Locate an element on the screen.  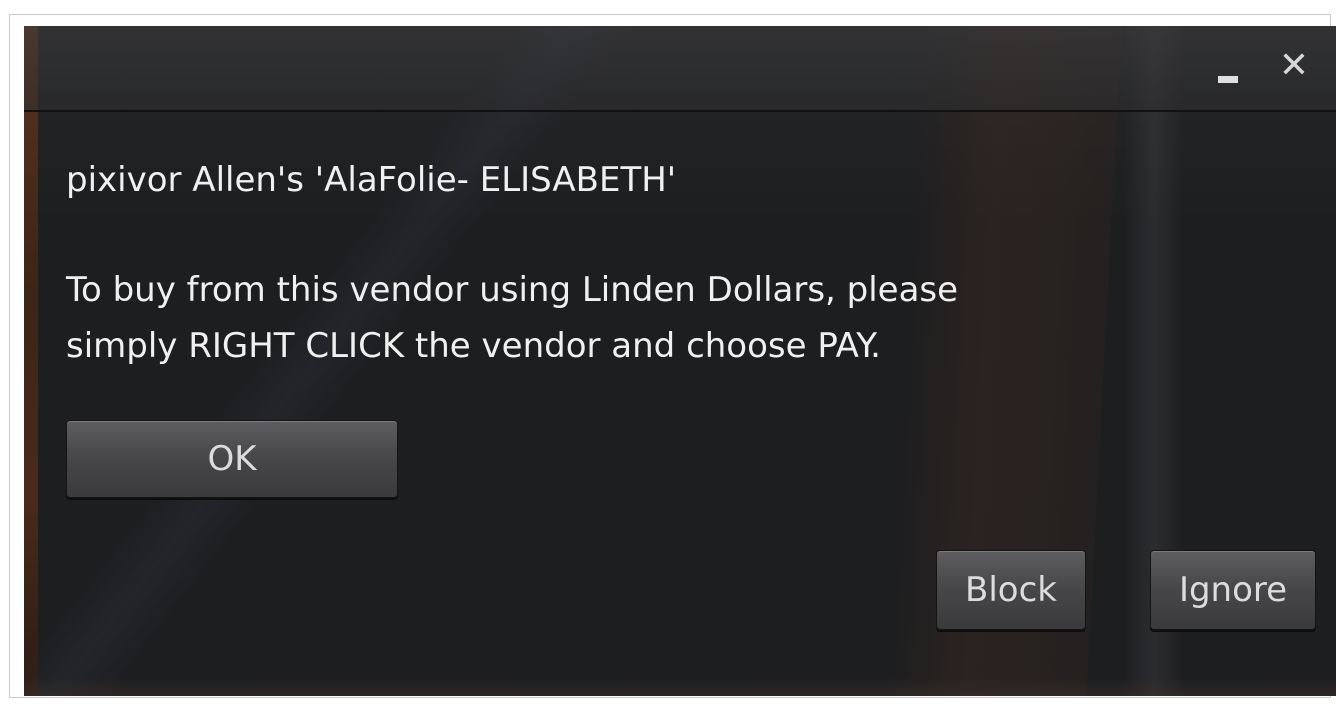
background-wood-edge is located at coordinates (31, 361).